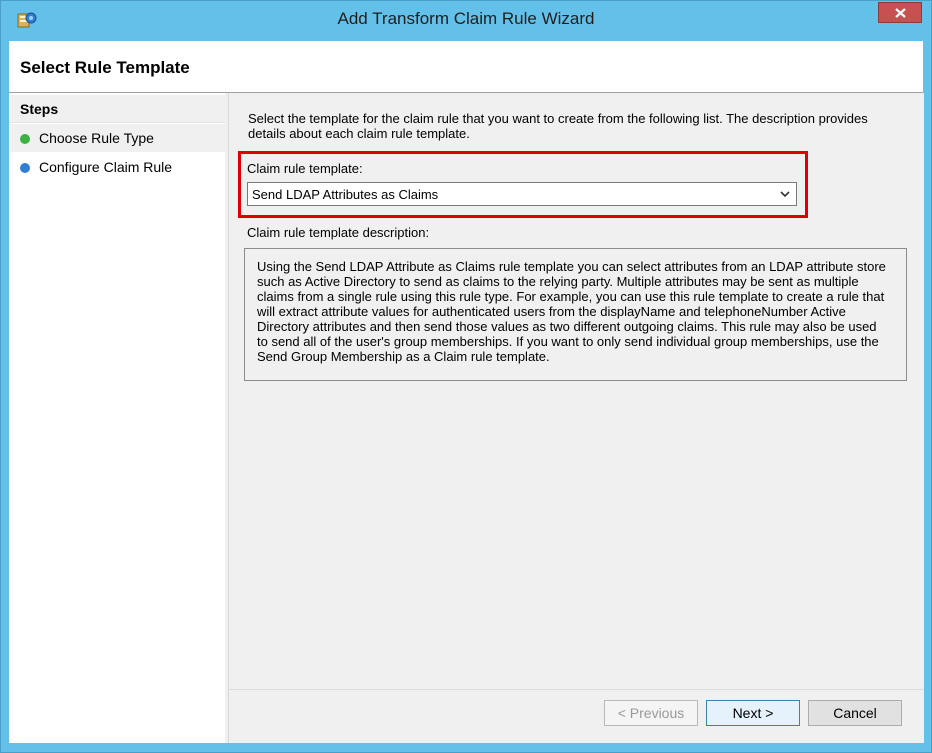  Describe the element at coordinates (25, 168) in the screenshot. I see `step-current-icon` at that location.